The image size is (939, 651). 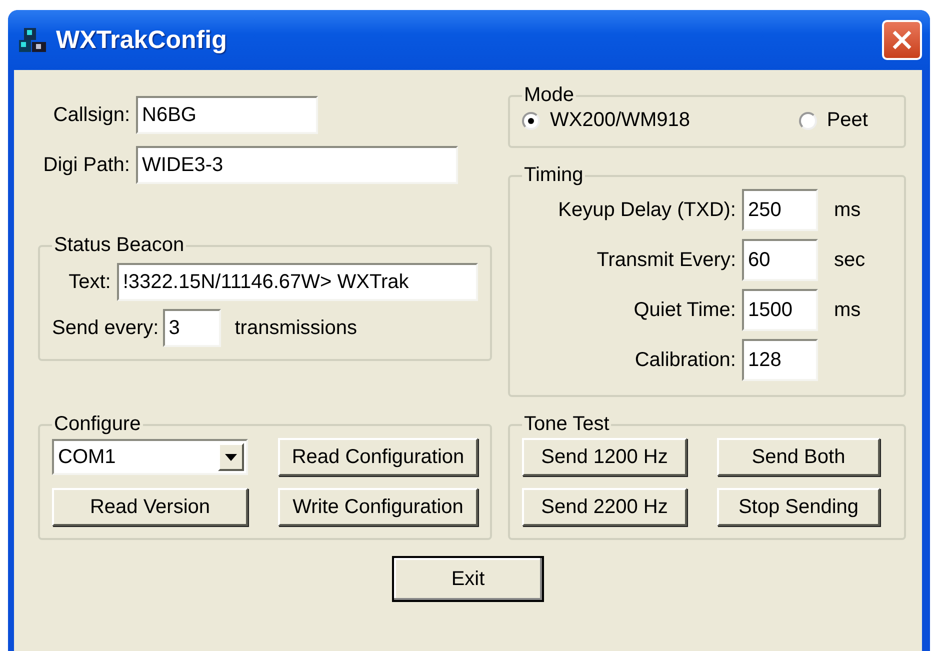 What do you see at coordinates (666, 260) in the screenshot?
I see `field-label: Transmit Every:` at bounding box center [666, 260].